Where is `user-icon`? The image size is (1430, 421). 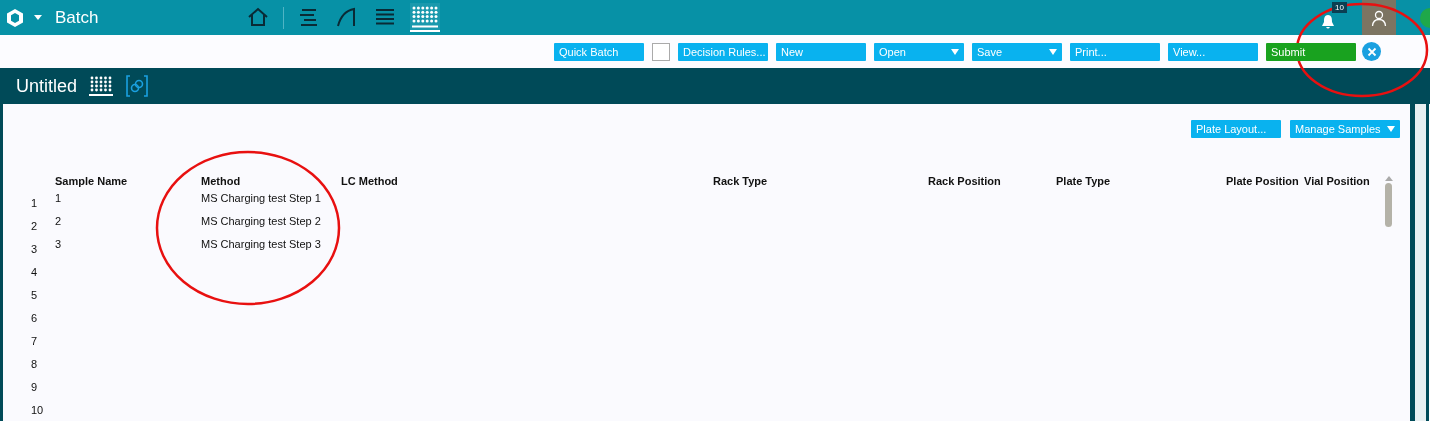
user-icon is located at coordinates (1379, 17).